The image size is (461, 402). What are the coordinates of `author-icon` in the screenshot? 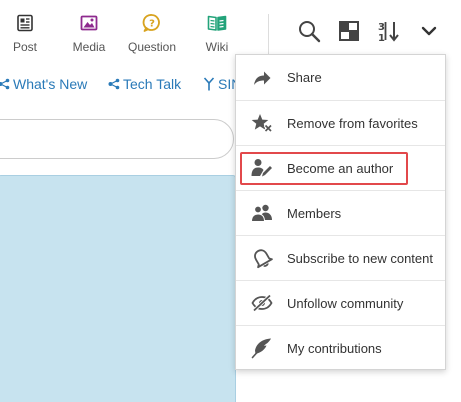 It's located at (262, 168).